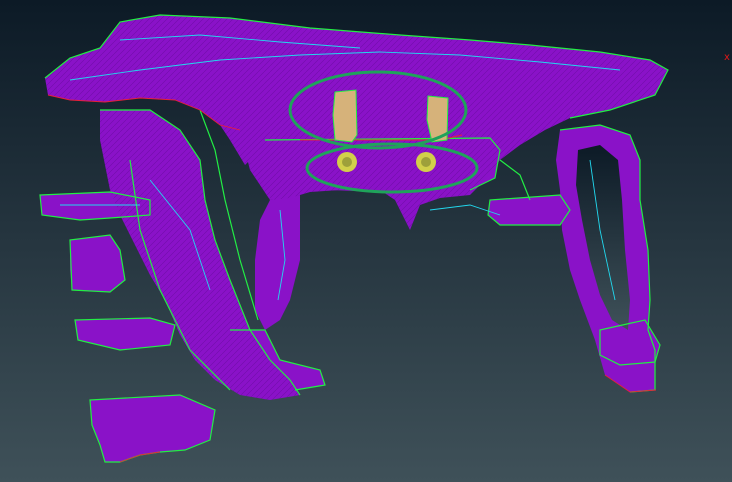 This screenshot has height=482, width=732. I want to click on cluster-bracket-left, so click(345, 116).